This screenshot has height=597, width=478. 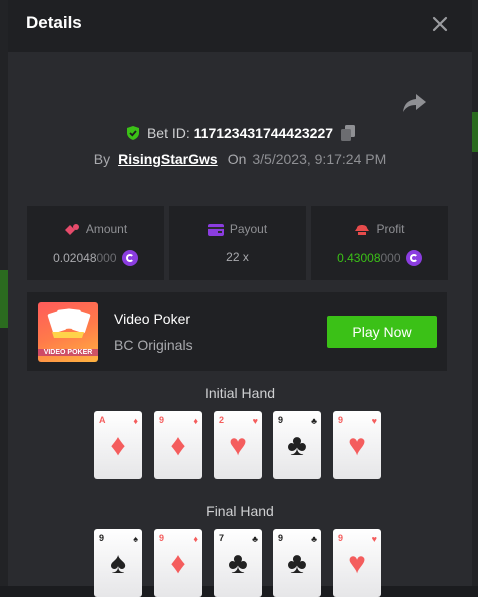 I want to click on card-rank: A, so click(x=102, y=420).